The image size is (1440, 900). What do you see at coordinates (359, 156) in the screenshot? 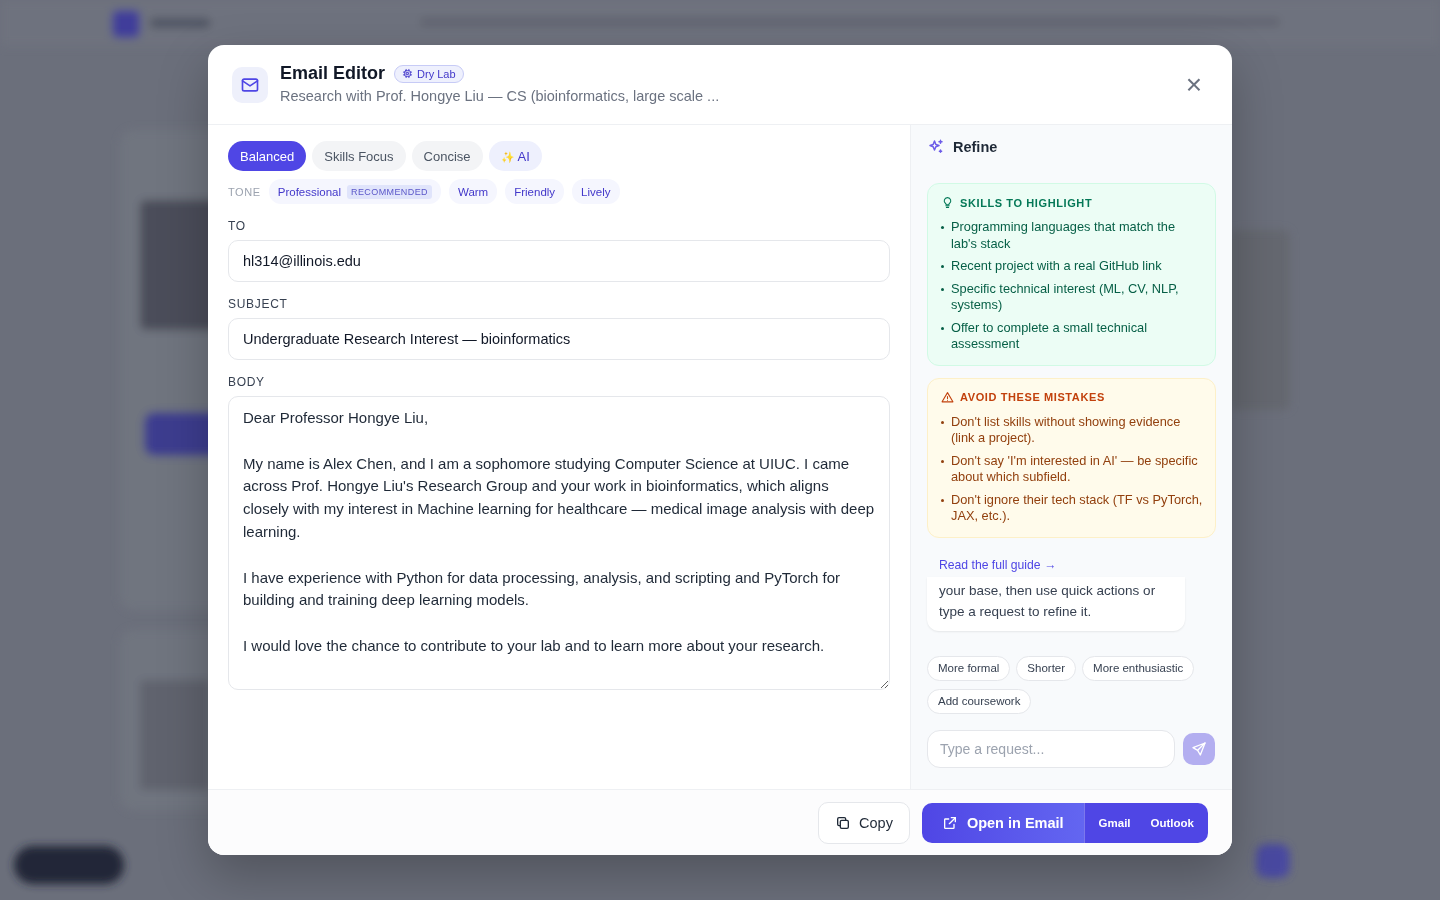
I see `style-tab: Skills Focus` at bounding box center [359, 156].